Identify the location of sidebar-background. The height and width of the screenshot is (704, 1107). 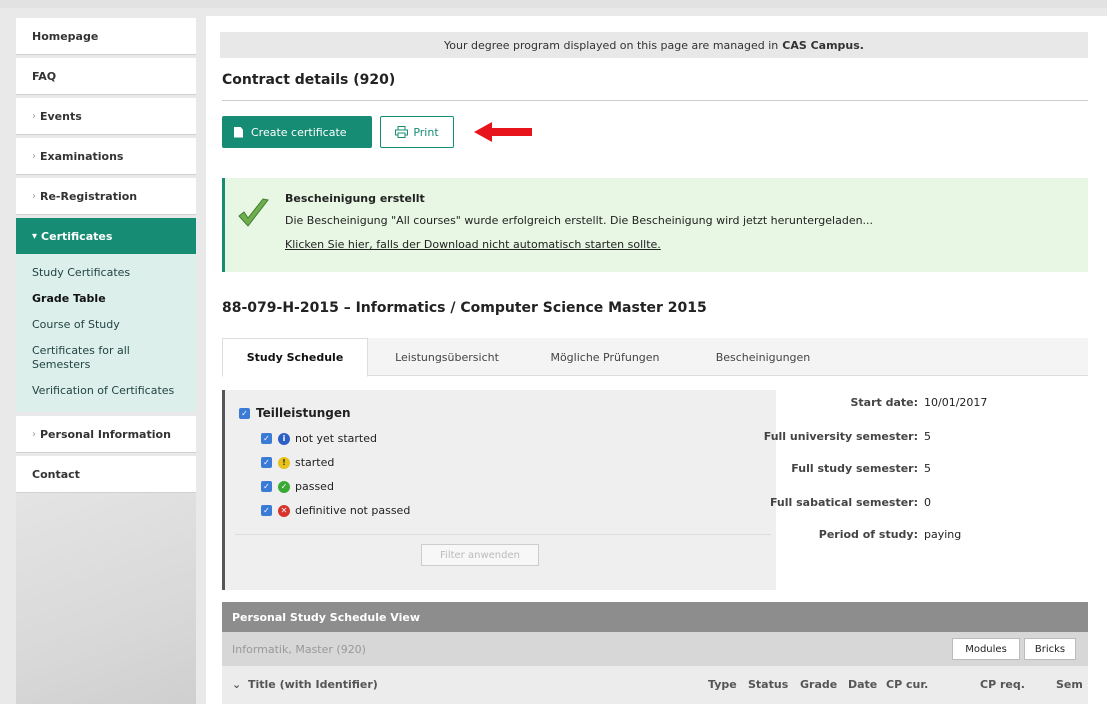
(106, 598).